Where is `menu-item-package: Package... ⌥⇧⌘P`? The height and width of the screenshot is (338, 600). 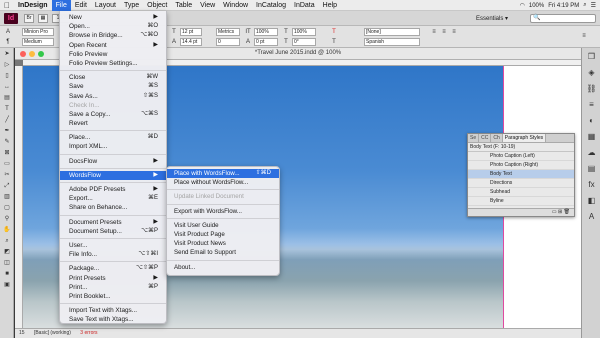
menu-item-package: Package... ⌥⇧⌘P is located at coordinates (113, 268).